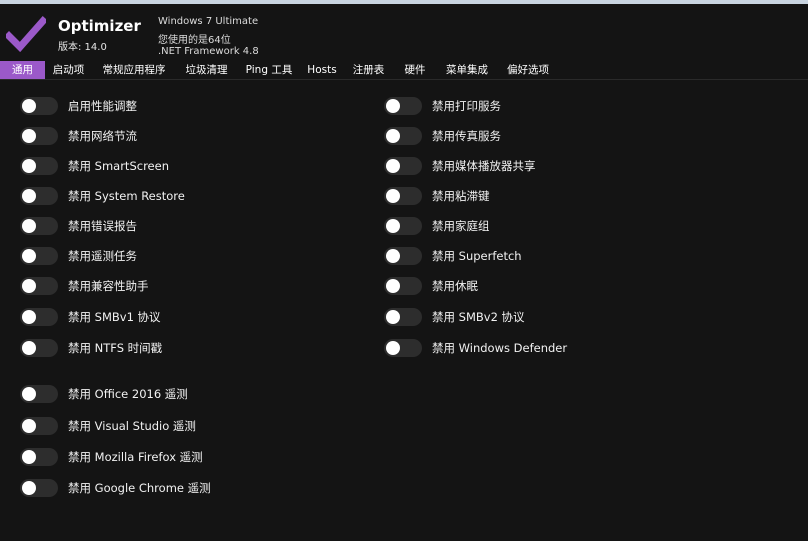 The height and width of the screenshot is (541, 808). Describe the element at coordinates (22, 70) in the screenshot. I see `tab-general: 通用` at that location.